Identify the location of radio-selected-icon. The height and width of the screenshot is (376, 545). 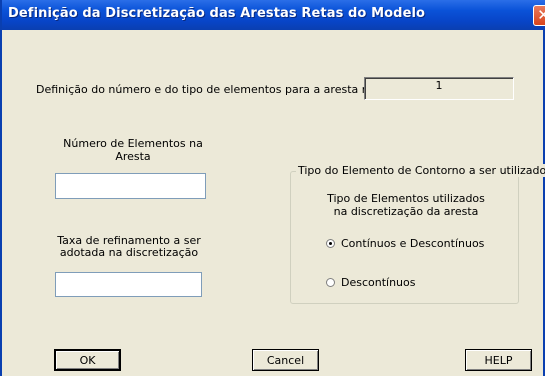
(330, 243).